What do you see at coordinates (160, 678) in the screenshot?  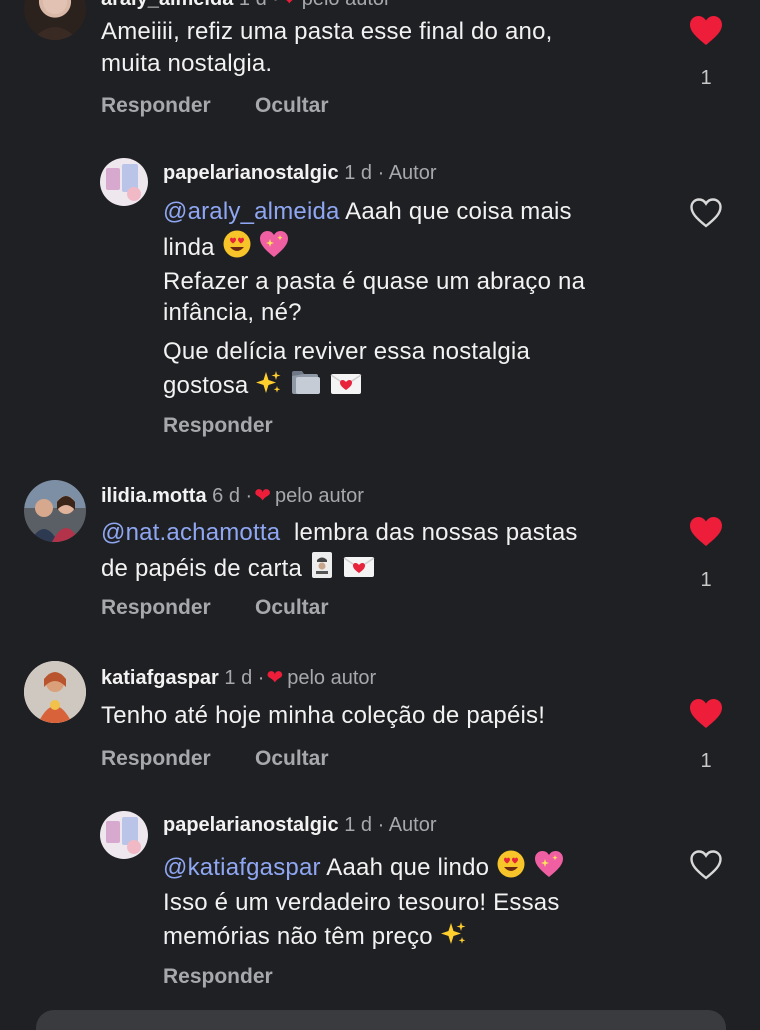 I see `username: katiafgaspar` at bounding box center [160, 678].